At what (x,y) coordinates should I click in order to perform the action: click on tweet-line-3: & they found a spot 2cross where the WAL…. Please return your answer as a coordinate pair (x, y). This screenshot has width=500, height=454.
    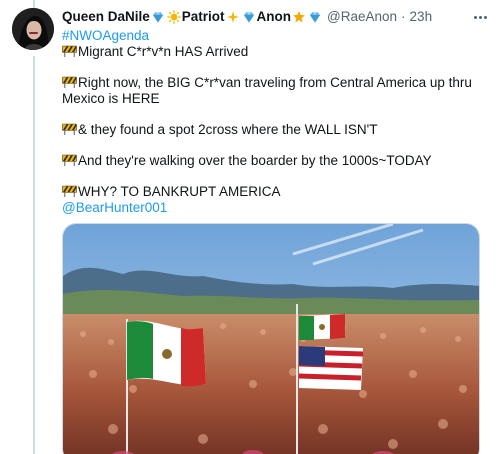
    Looking at the image, I should click on (228, 129).